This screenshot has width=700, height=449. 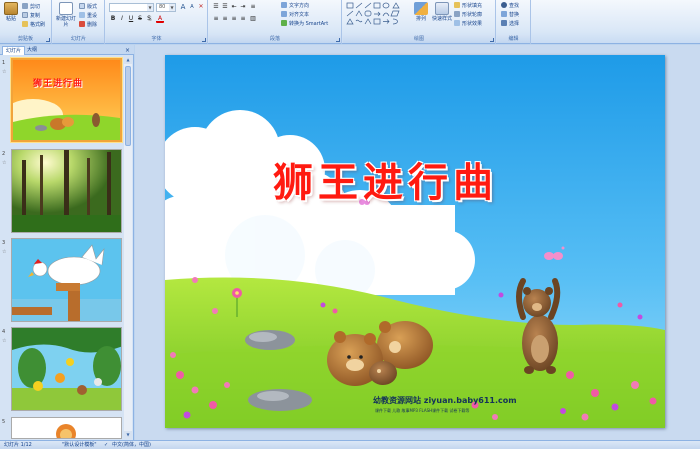 What do you see at coordinates (492, 40) in the screenshot?
I see `drawing-dialog-launcher` at bounding box center [492, 40].